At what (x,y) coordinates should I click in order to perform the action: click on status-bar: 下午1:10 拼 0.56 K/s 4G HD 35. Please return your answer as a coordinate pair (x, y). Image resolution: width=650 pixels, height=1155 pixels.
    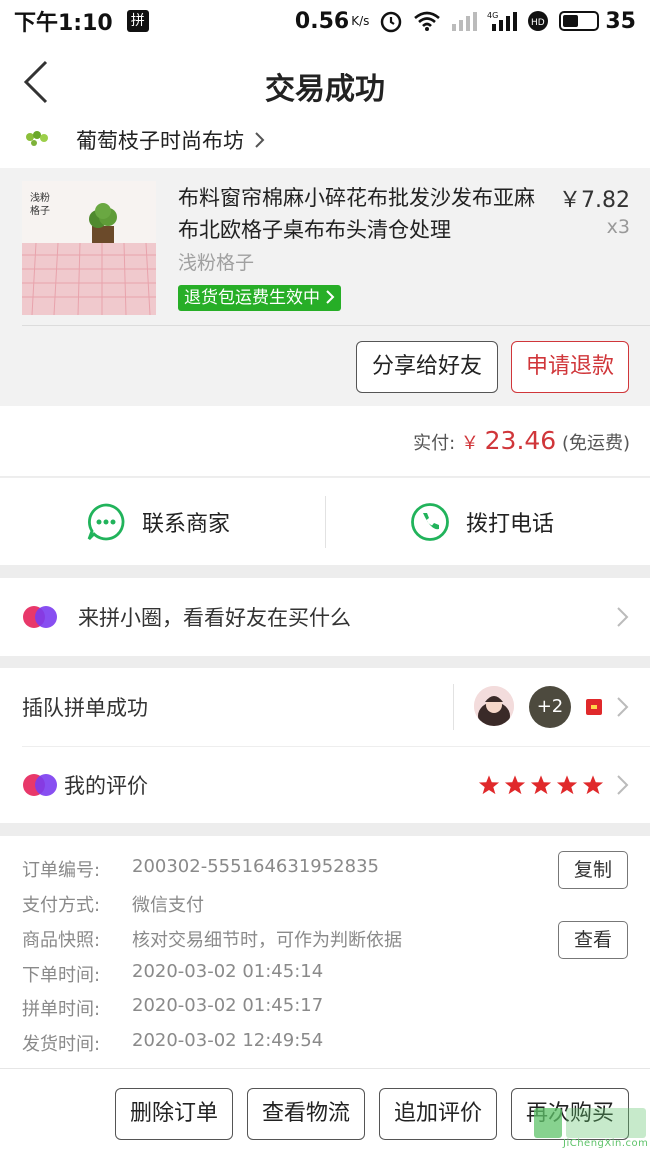
    Looking at the image, I should click on (325, 21).